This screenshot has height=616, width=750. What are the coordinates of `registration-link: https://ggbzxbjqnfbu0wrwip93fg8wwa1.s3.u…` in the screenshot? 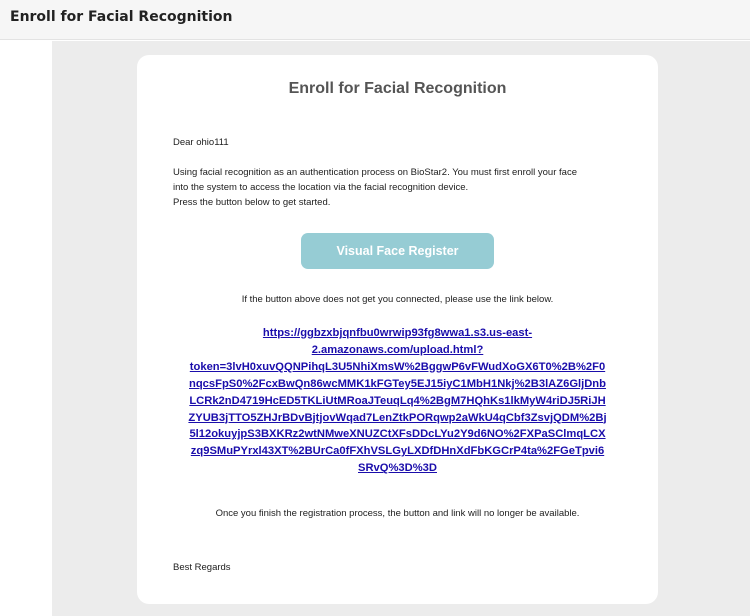 It's located at (397, 401).